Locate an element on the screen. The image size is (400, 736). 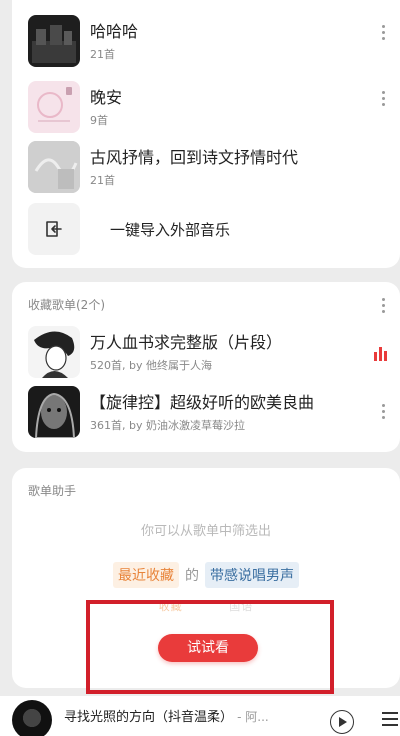
filter-example: 最近收藏的带感说唱男声 is located at coordinates (206, 575).